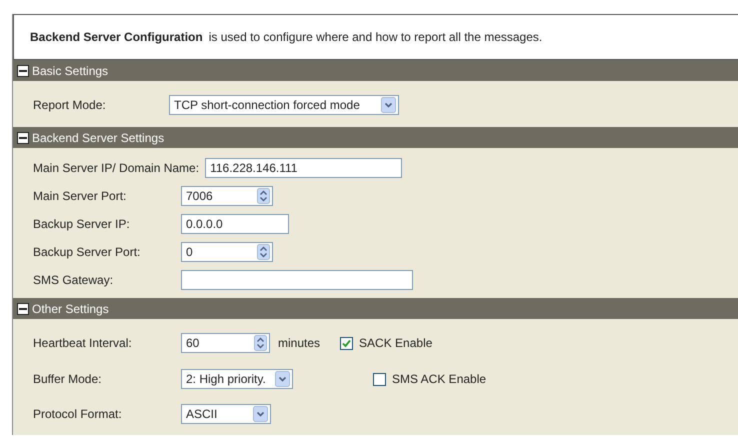 The height and width of the screenshot is (446, 738). What do you see at coordinates (375, 308) in the screenshot?
I see `section-header: Other Settings` at bounding box center [375, 308].